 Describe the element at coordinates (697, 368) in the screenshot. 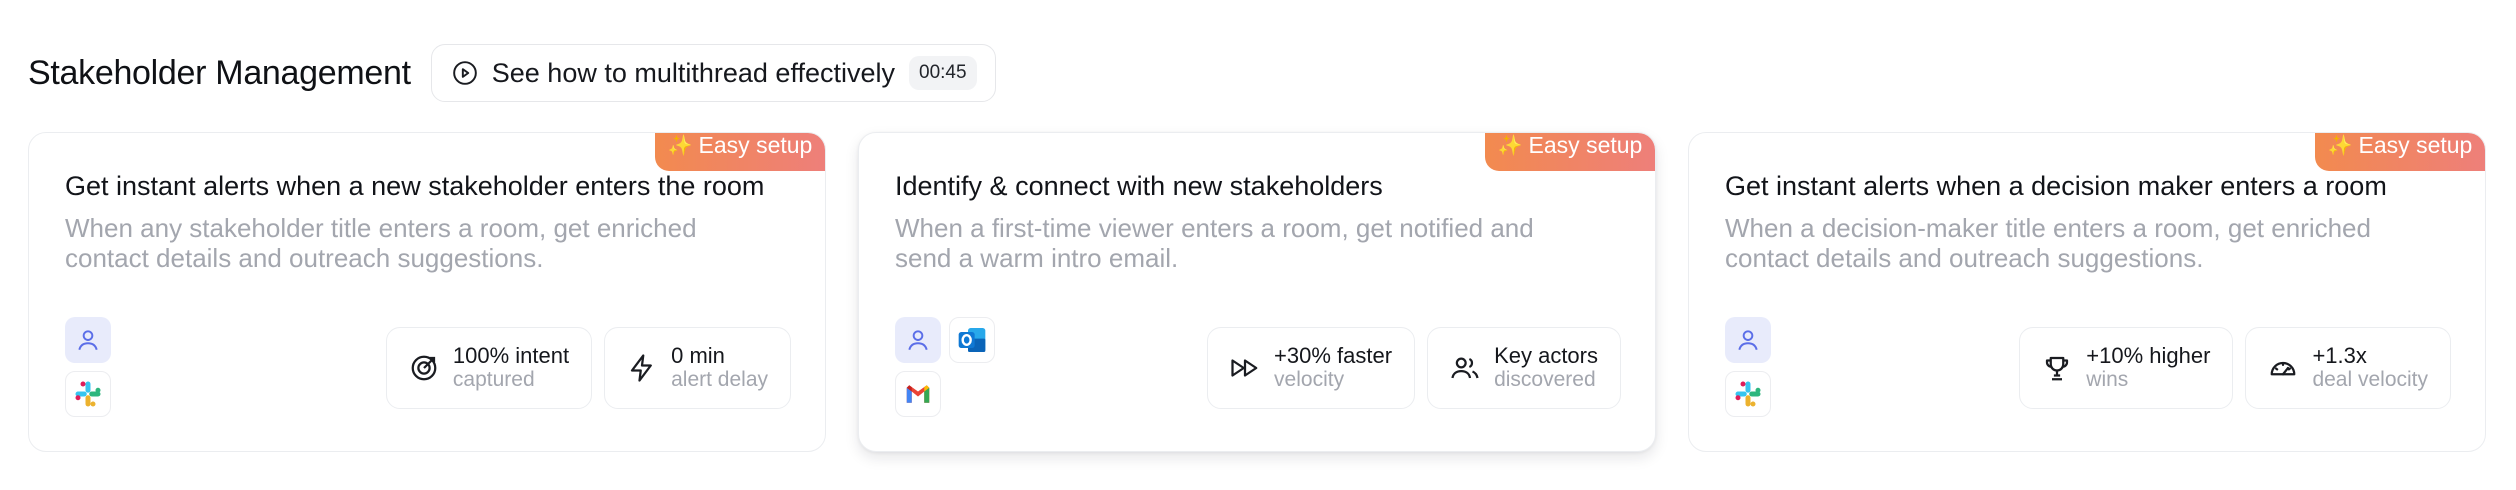

I see `metric-alert-delay: 0 min alert delay` at that location.